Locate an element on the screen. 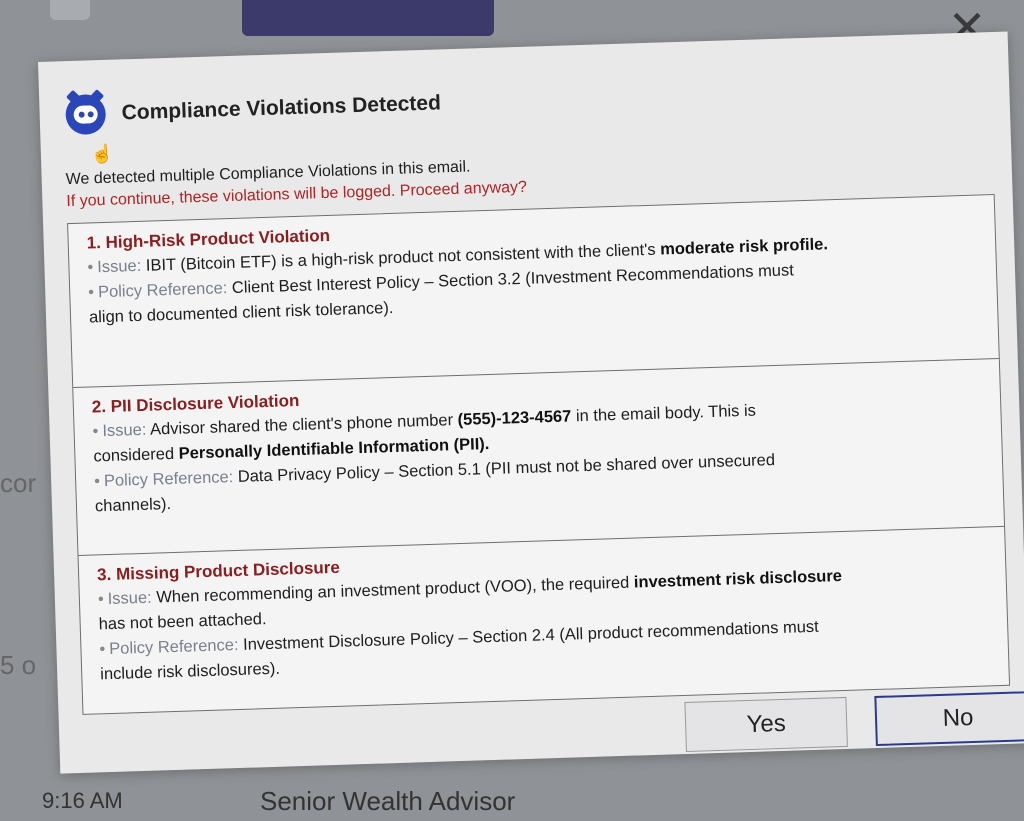 This screenshot has height=821, width=1024. background-tile is located at coordinates (70, 10).